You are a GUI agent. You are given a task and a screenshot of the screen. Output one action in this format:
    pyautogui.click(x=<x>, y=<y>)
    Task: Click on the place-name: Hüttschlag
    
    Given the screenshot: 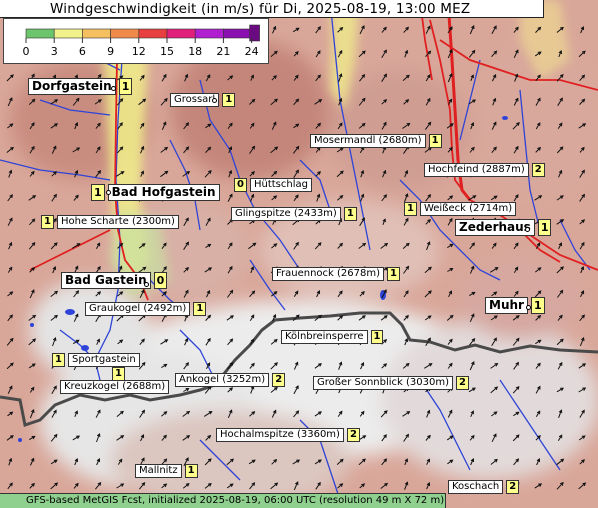 What is the action you would take?
    pyautogui.click(x=280, y=185)
    